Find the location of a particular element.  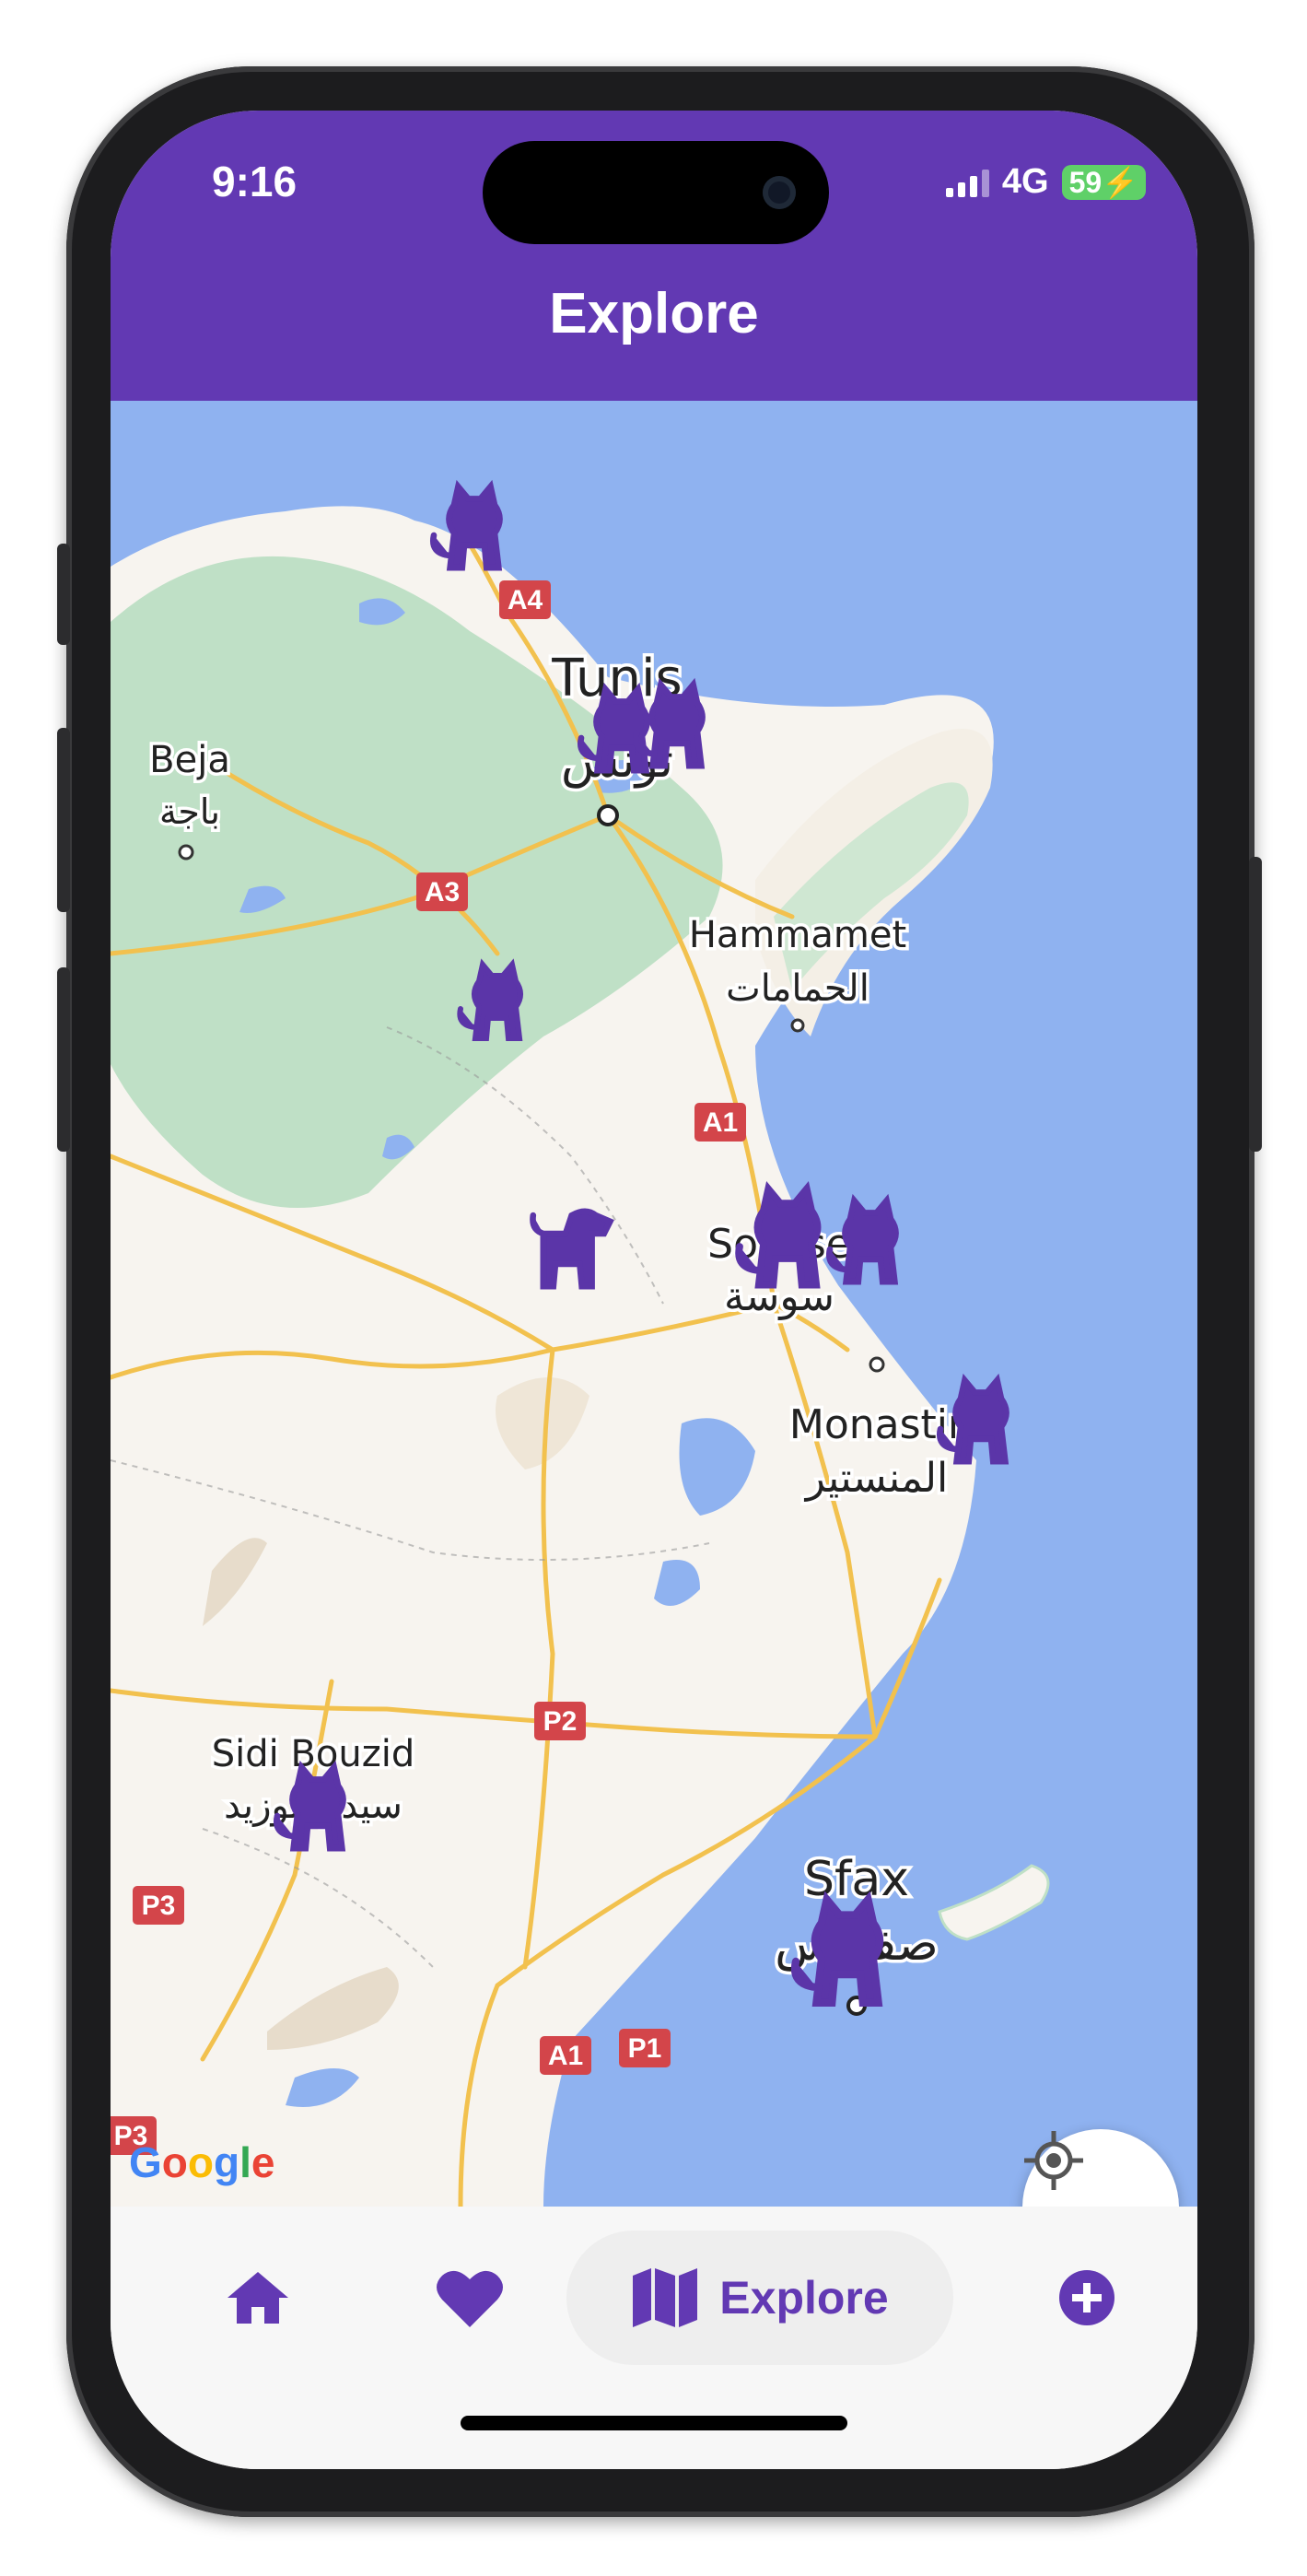

svg-text: P1 is located at coordinates (645, 2048).